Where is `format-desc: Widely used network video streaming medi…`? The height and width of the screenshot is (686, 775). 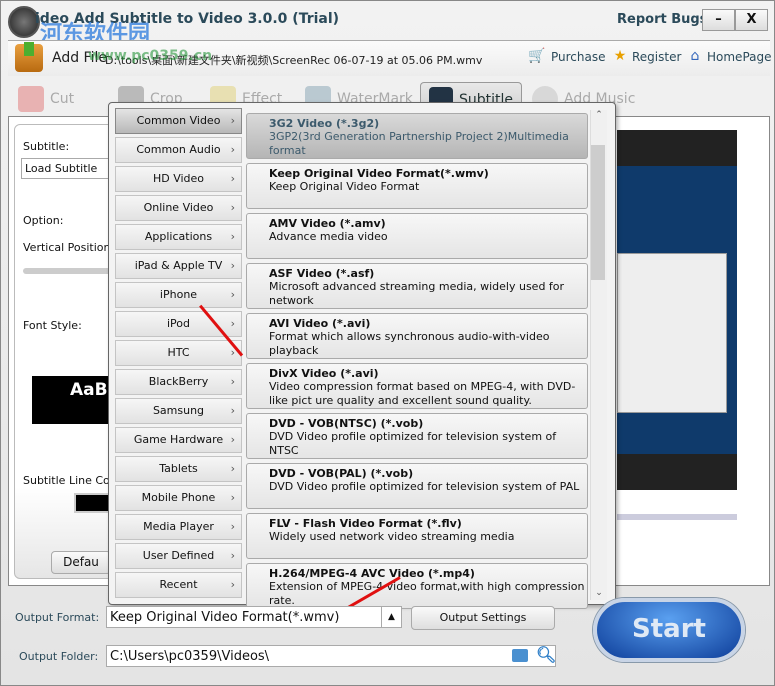 format-desc: Widely used network video streaming medi… is located at coordinates (392, 536).